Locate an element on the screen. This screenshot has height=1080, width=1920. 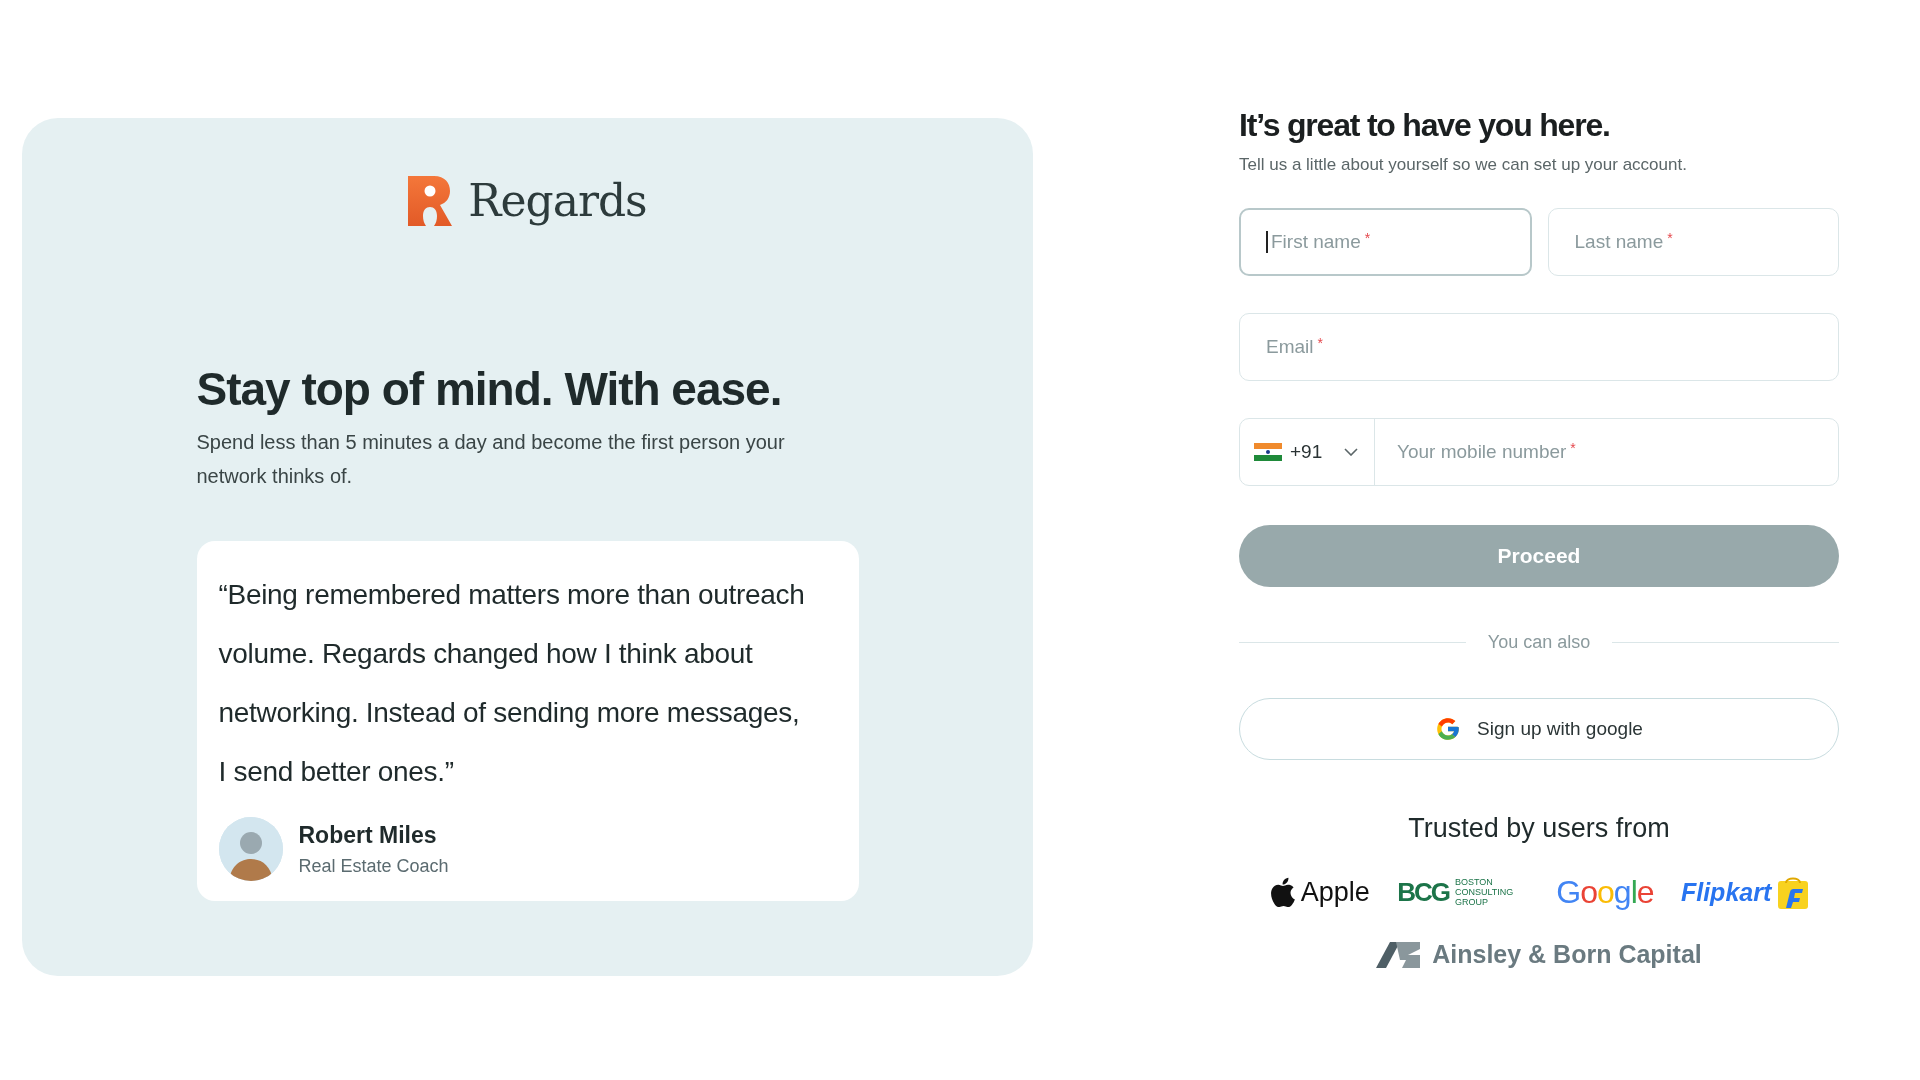
email-field: Email * is located at coordinates (1539, 346).